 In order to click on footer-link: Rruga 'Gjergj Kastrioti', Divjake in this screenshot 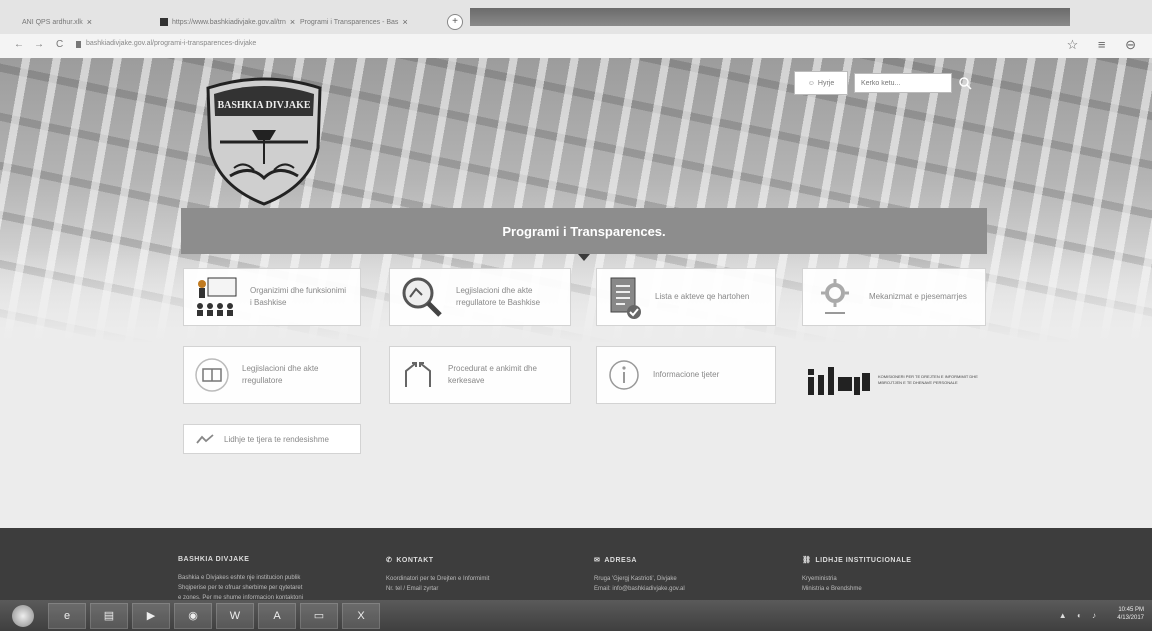, I will do `click(694, 579)`.